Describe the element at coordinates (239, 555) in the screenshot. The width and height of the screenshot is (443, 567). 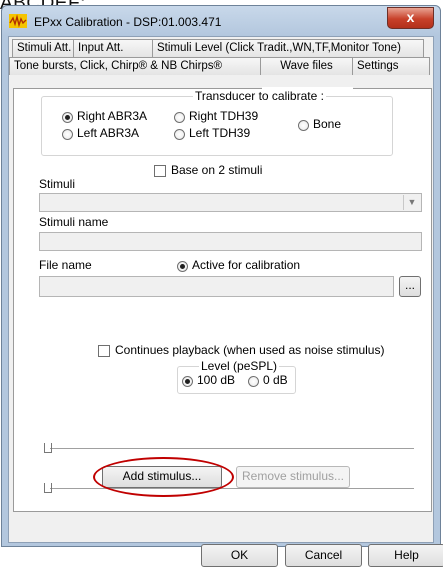
I see `ok-button: OK` at that location.